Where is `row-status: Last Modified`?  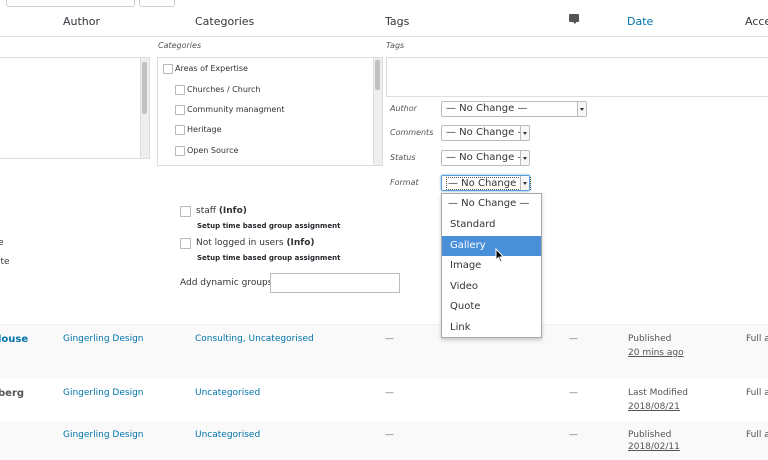 row-status: Last Modified is located at coordinates (658, 393).